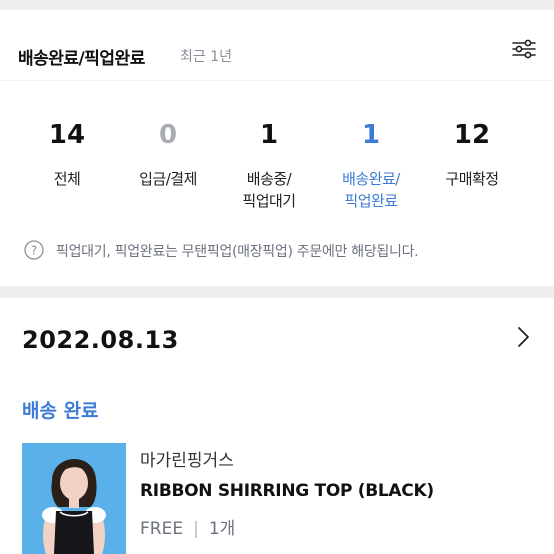 The image size is (554, 554). What do you see at coordinates (237, 252) in the screenshot?
I see `pickup-notice: 픽업대기, 픽업완료는 무탠픽업(매장픽업) 주문에만 해당됩니다.` at bounding box center [237, 252].